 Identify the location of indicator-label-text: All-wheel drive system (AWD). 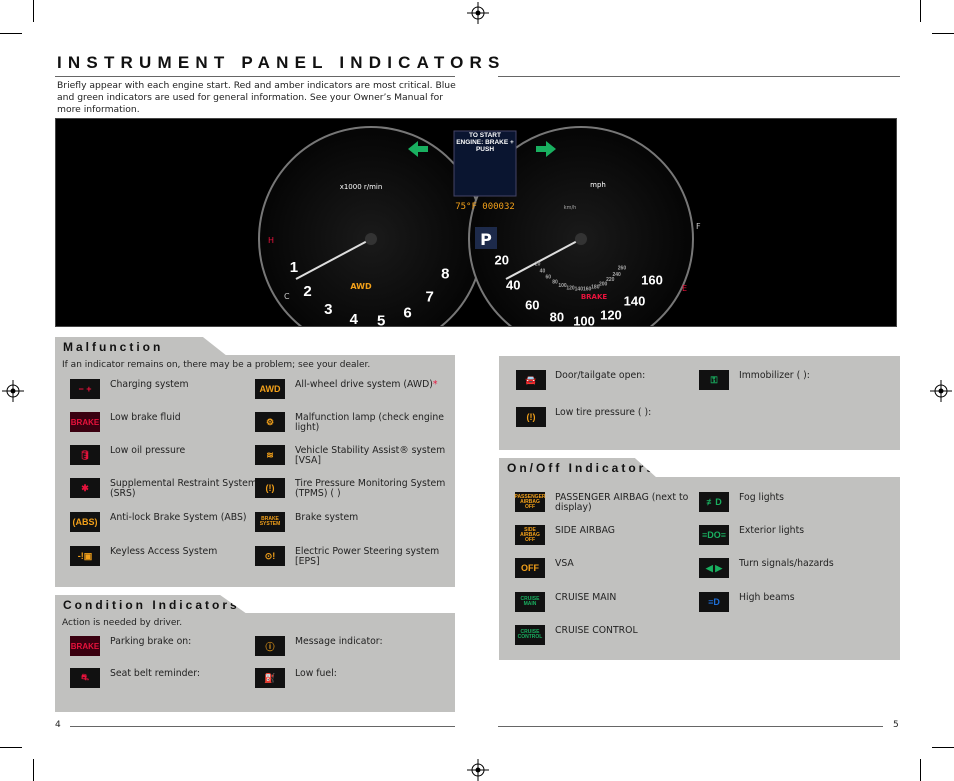
(364, 384).